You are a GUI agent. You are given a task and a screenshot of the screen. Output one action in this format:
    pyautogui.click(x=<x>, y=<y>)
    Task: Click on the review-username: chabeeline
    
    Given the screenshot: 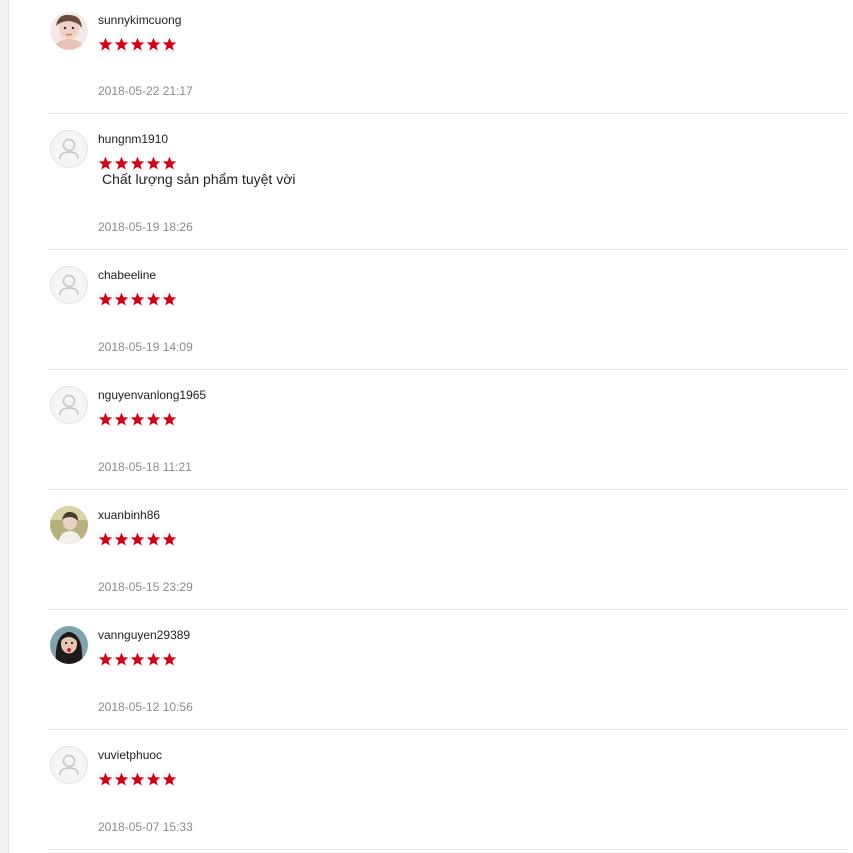 What is the action you would take?
    pyautogui.click(x=127, y=275)
    